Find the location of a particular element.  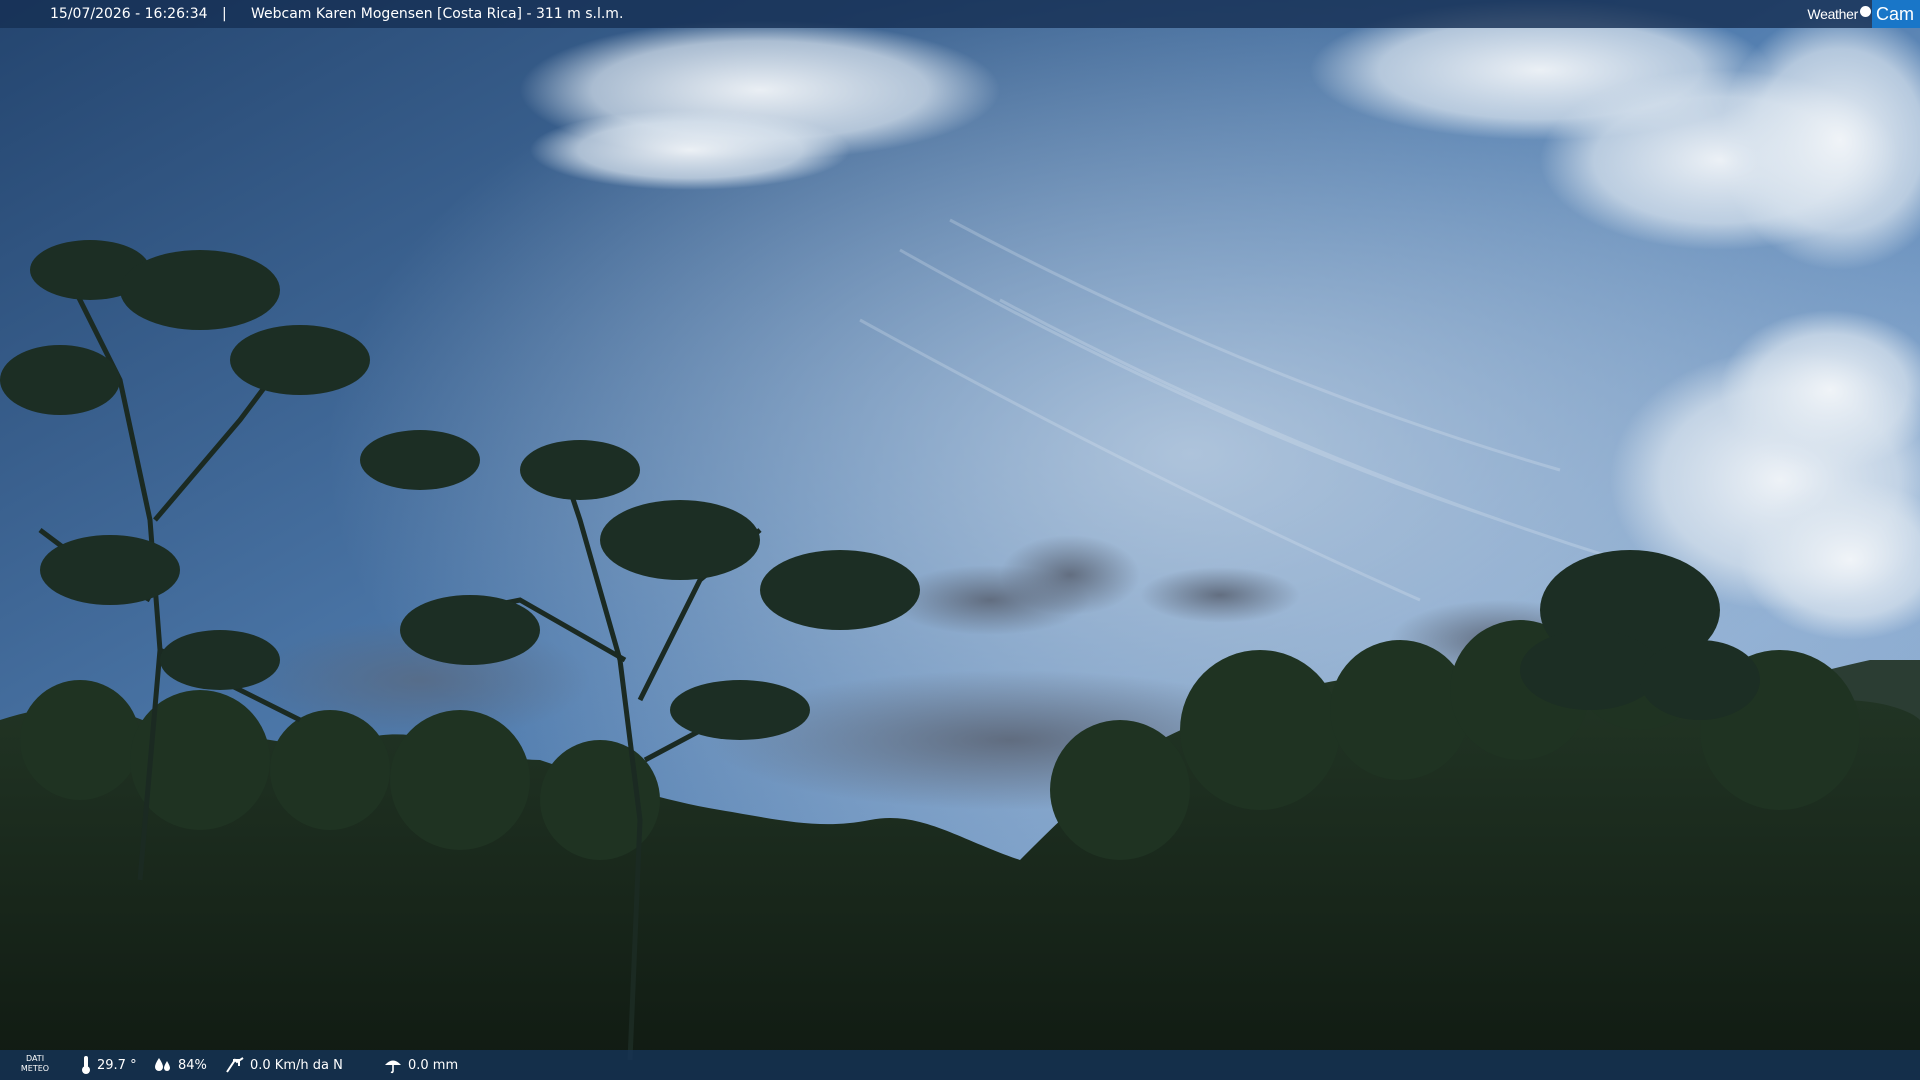

logo-word: Weather is located at coordinates (1832, 14).